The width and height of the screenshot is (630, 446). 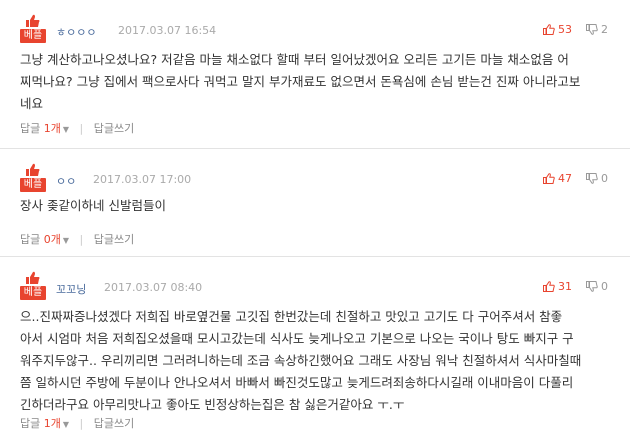 I want to click on vote-group: 53 2, so click(x=570, y=29).